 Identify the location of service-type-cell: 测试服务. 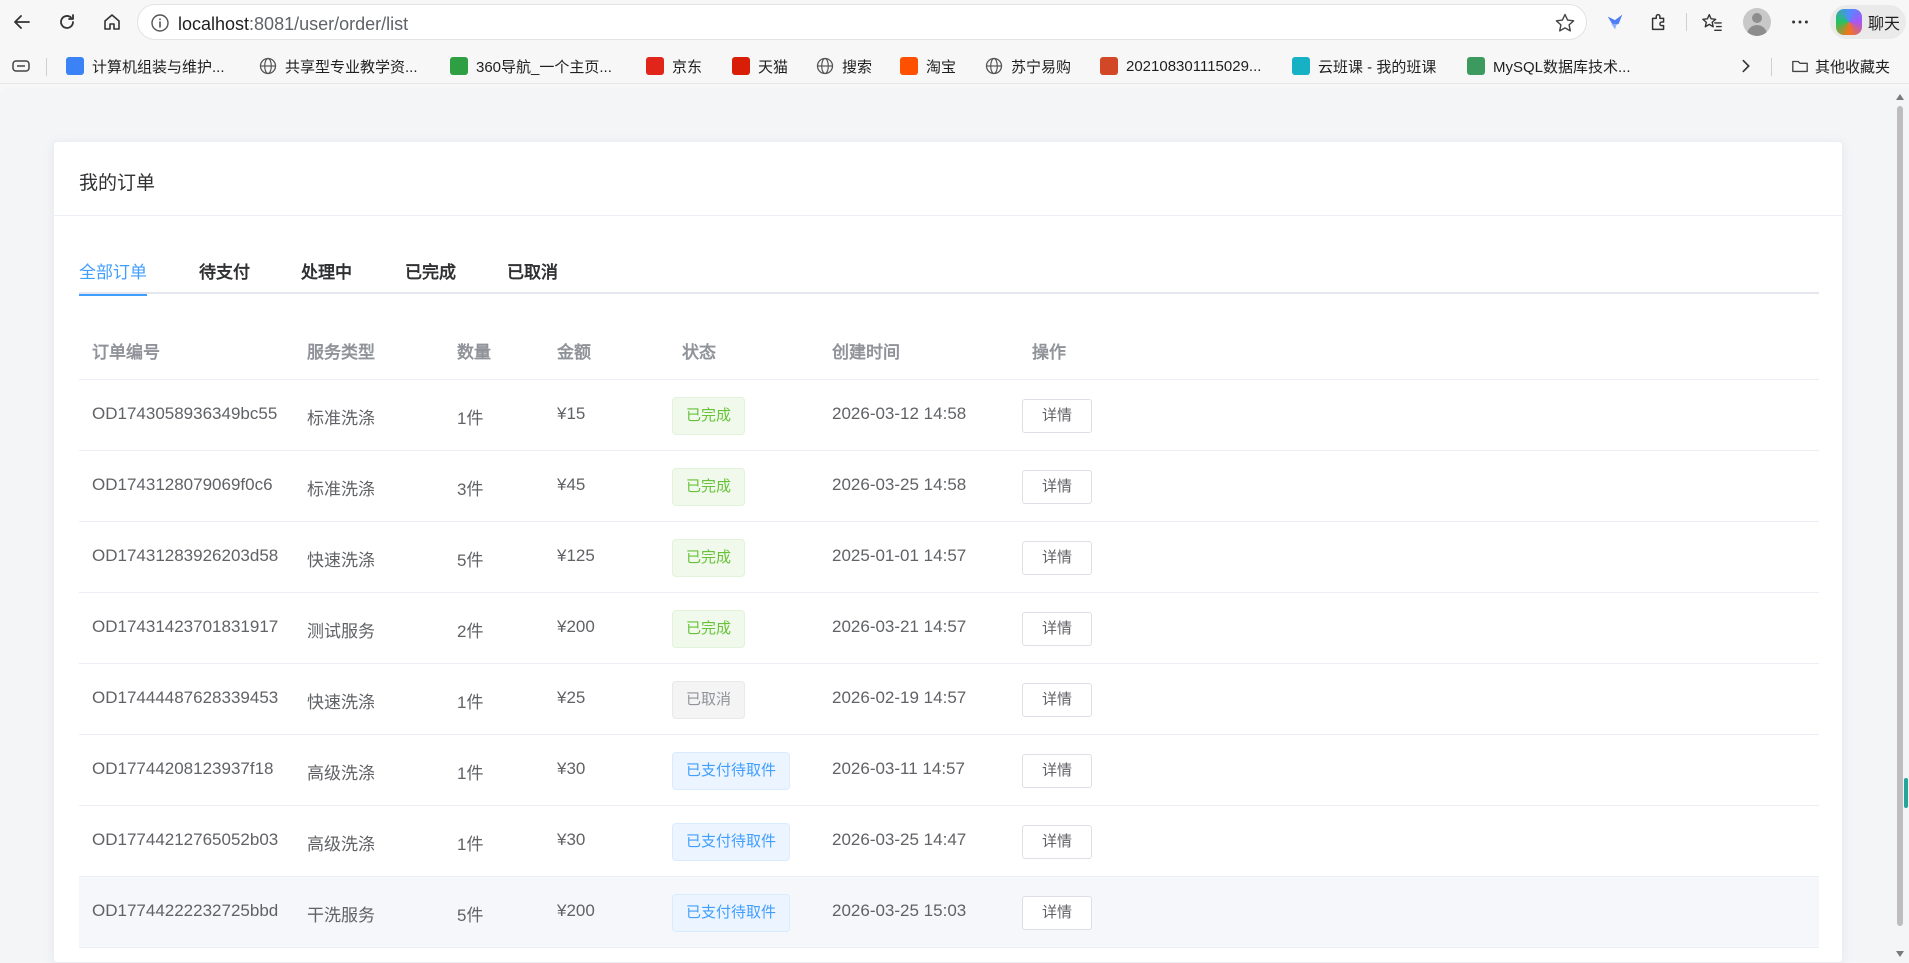
(341, 631).